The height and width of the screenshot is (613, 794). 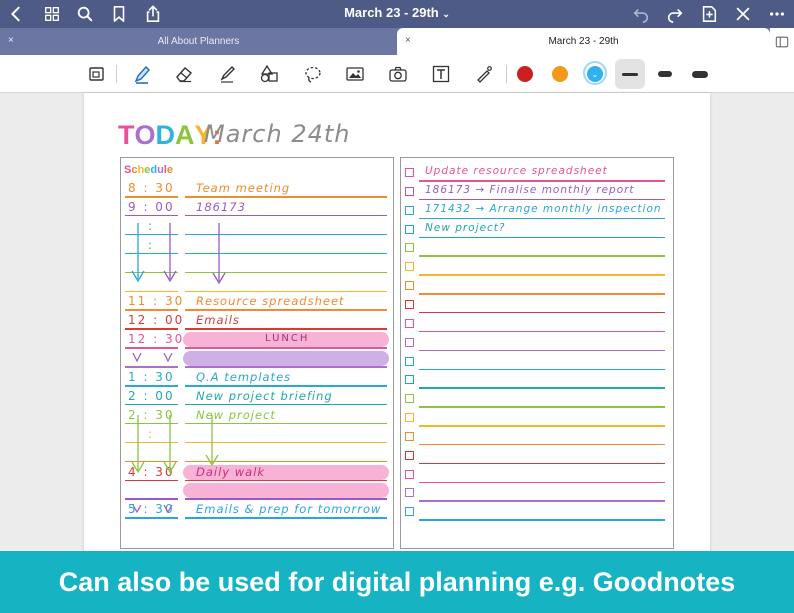 I want to click on schedule-task: LUNCH, so click(x=287, y=338).